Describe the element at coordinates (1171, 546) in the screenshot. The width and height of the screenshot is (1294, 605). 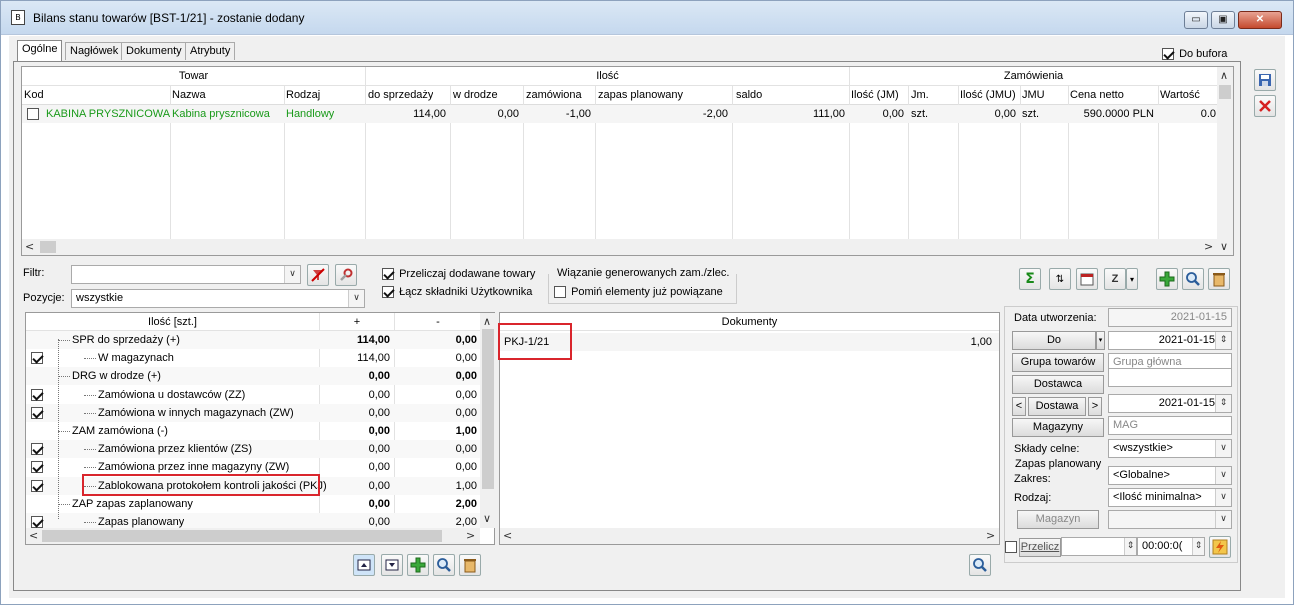
I see `przelicz-time-field: 00:00:0(⇕` at that location.